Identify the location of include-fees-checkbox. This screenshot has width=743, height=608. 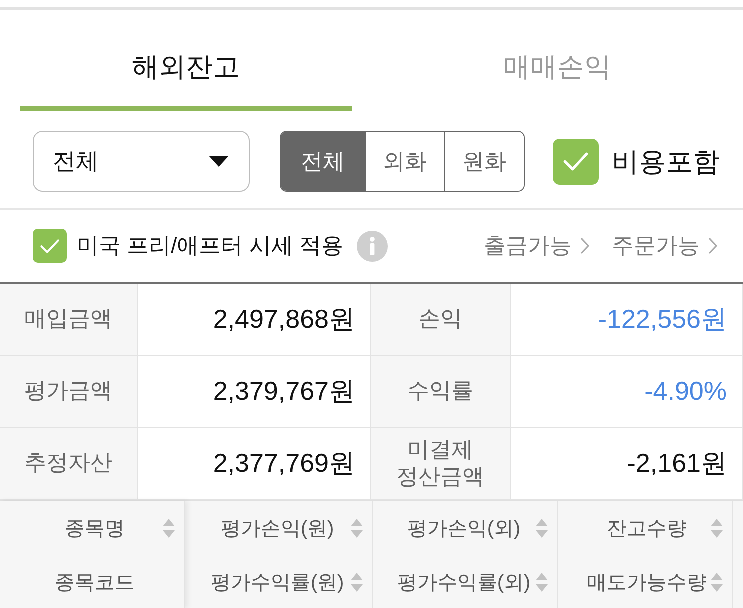
(576, 161).